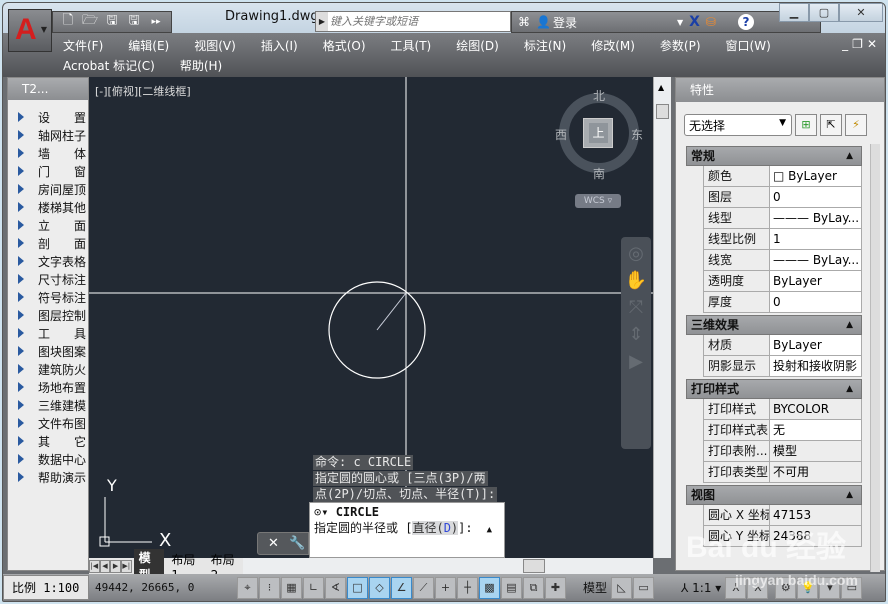 The width and height of the screenshot is (888, 604). What do you see at coordinates (816, 472) in the screenshot?
I see `property-value: 不可用` at bounding box center [816, 472].